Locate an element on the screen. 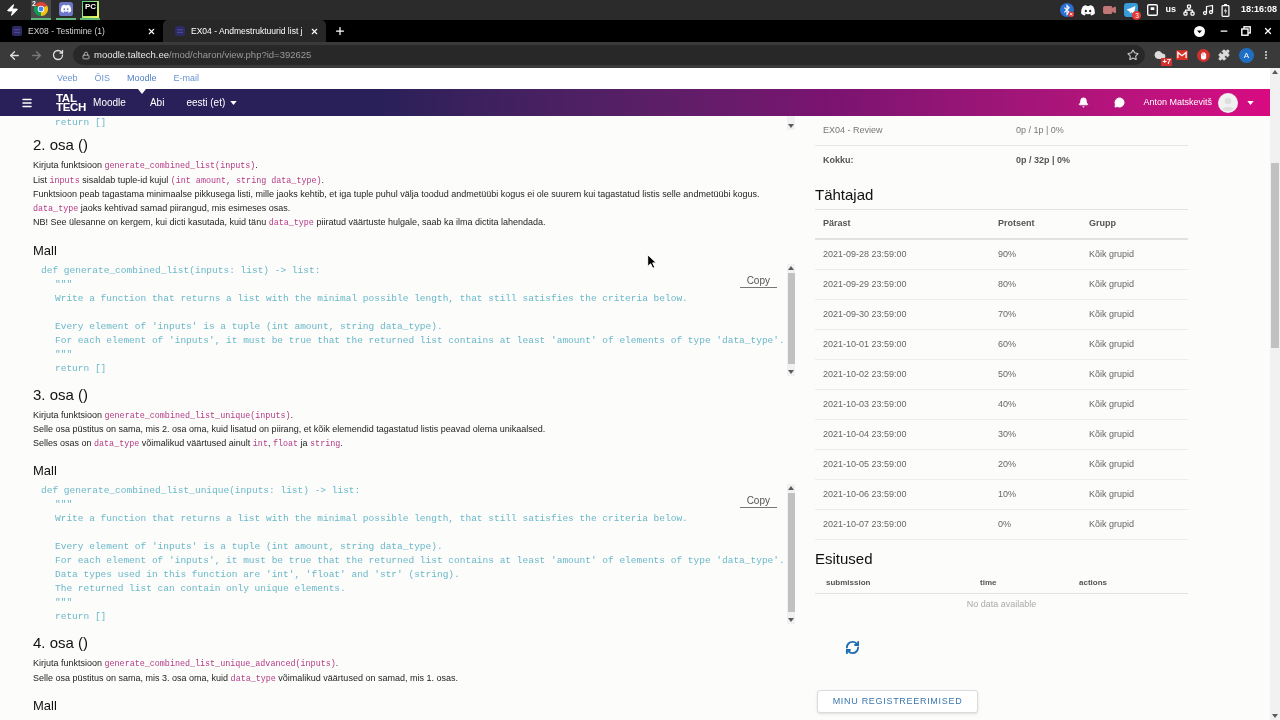  table-cell-text: 50% is located at coordinates (1007, 374).